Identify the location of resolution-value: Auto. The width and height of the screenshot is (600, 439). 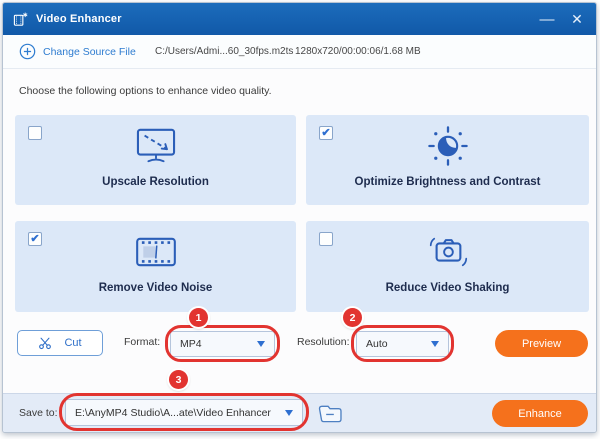
(377, 344).